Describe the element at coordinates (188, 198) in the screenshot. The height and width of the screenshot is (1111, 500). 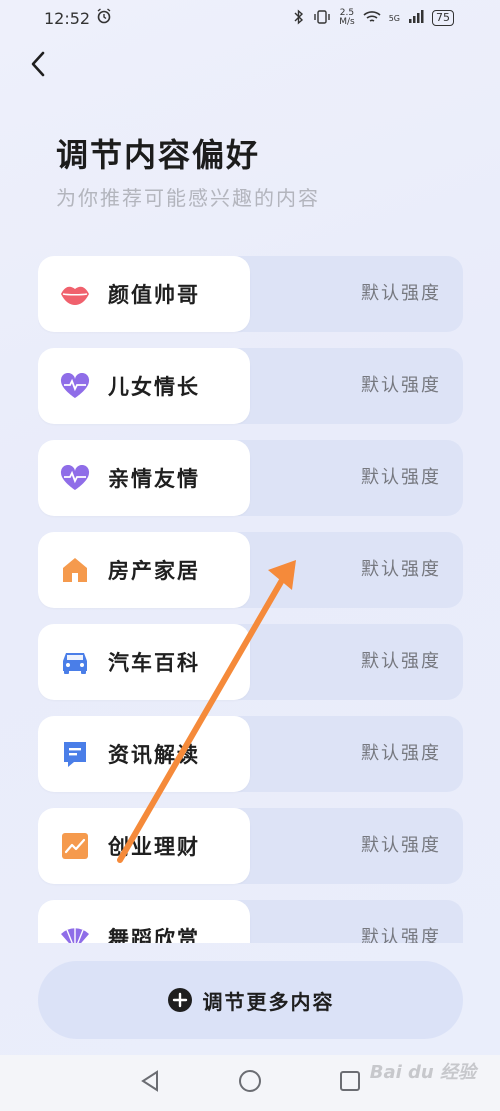
I see `page-subtitle: 为你推荐可能感兴趣的内容` at that location.